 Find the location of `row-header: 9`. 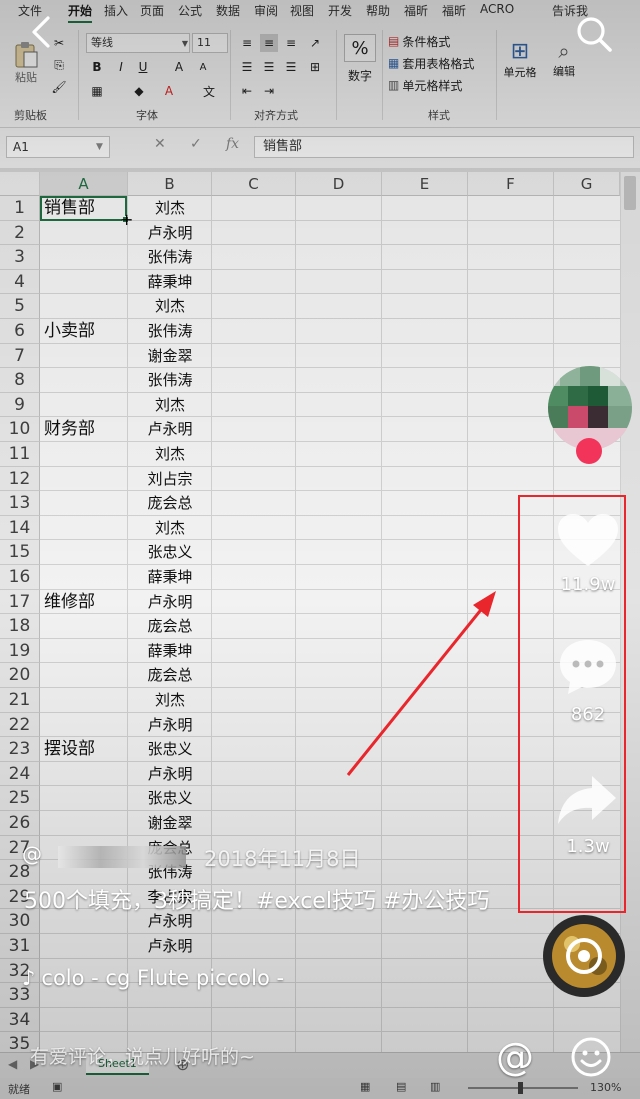

row-header: 9 is located at coordinates (20, 405).